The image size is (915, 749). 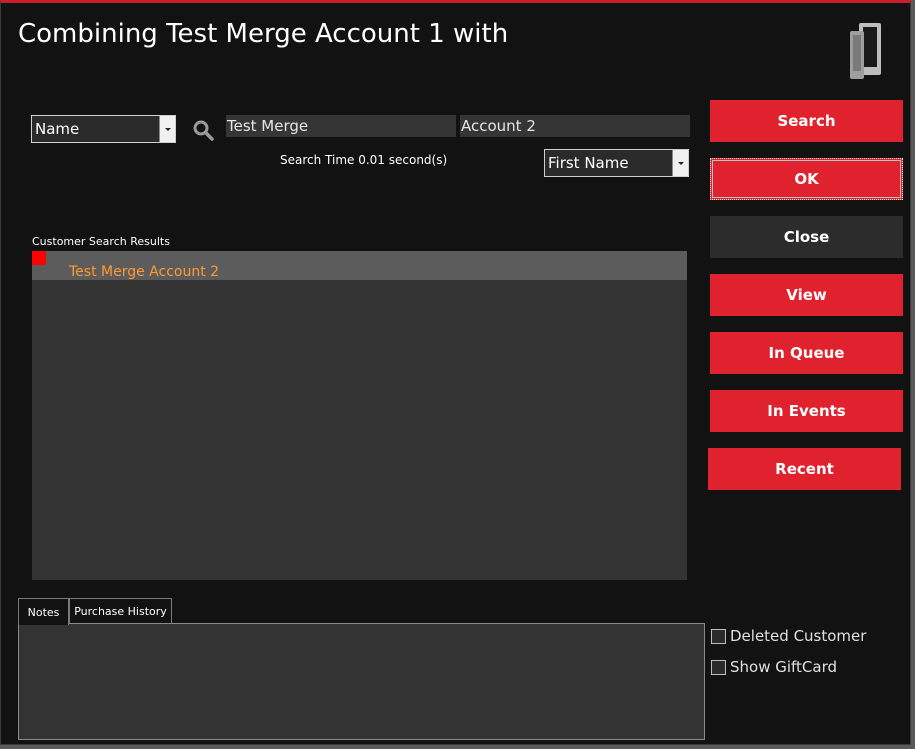 I want to click on dialog-title: Combining Test Merge Account 1 with, so click(x=263, y=34).